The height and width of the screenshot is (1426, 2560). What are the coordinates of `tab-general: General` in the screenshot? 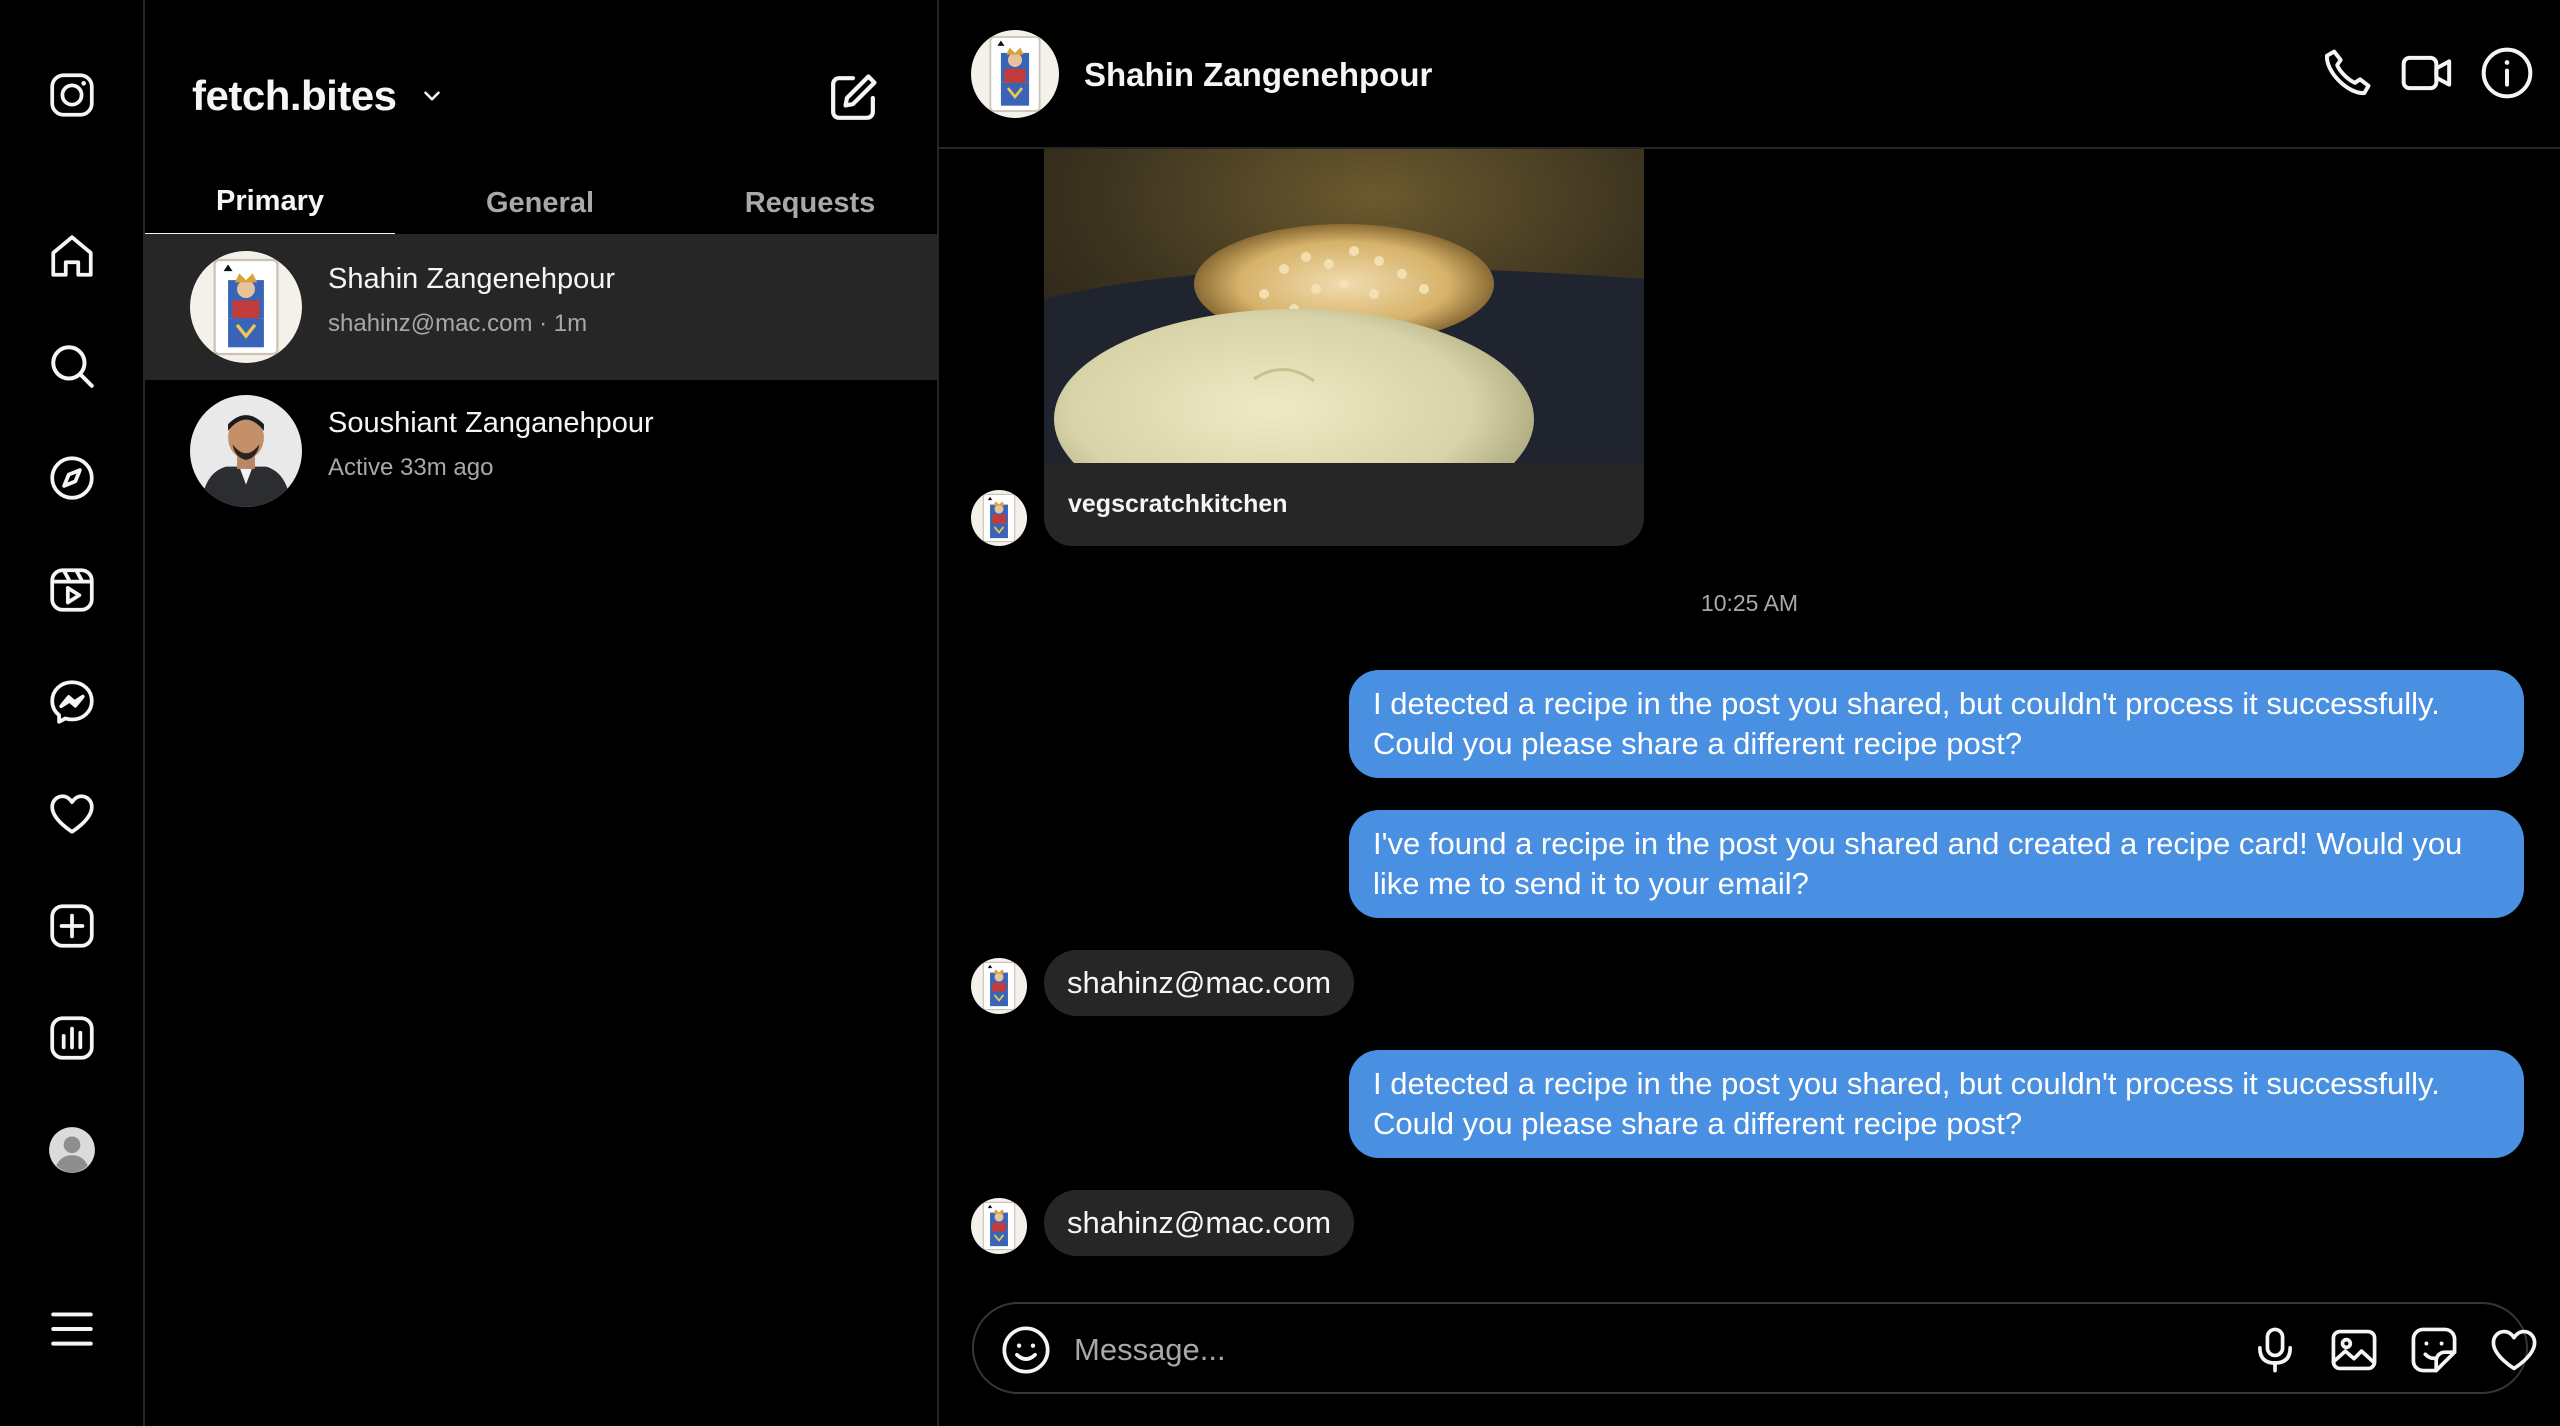 It's located at (540, 203).